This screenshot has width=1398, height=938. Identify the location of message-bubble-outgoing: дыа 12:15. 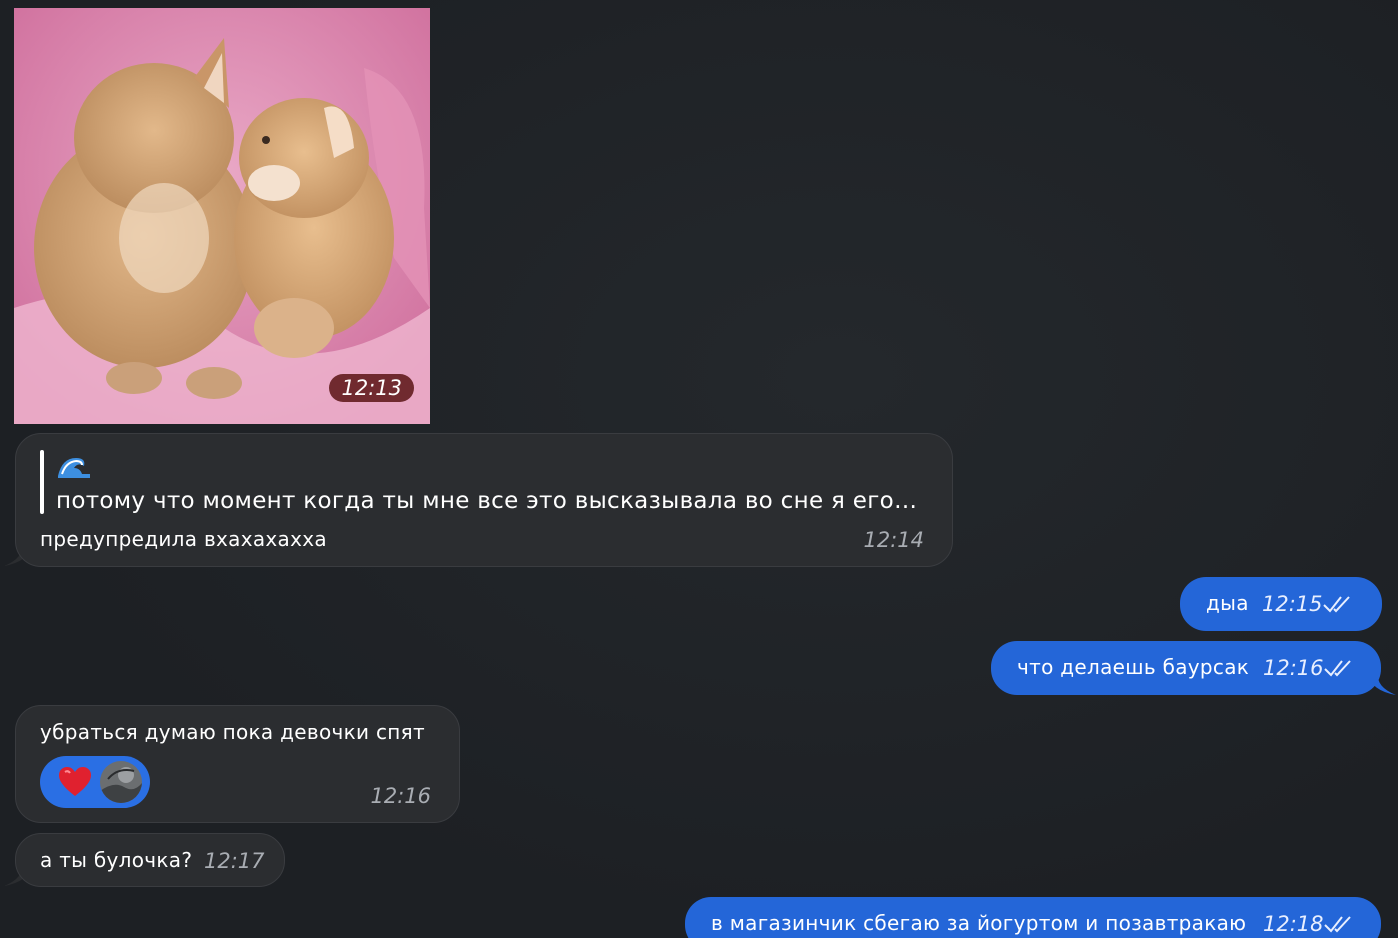
(1281, 604).